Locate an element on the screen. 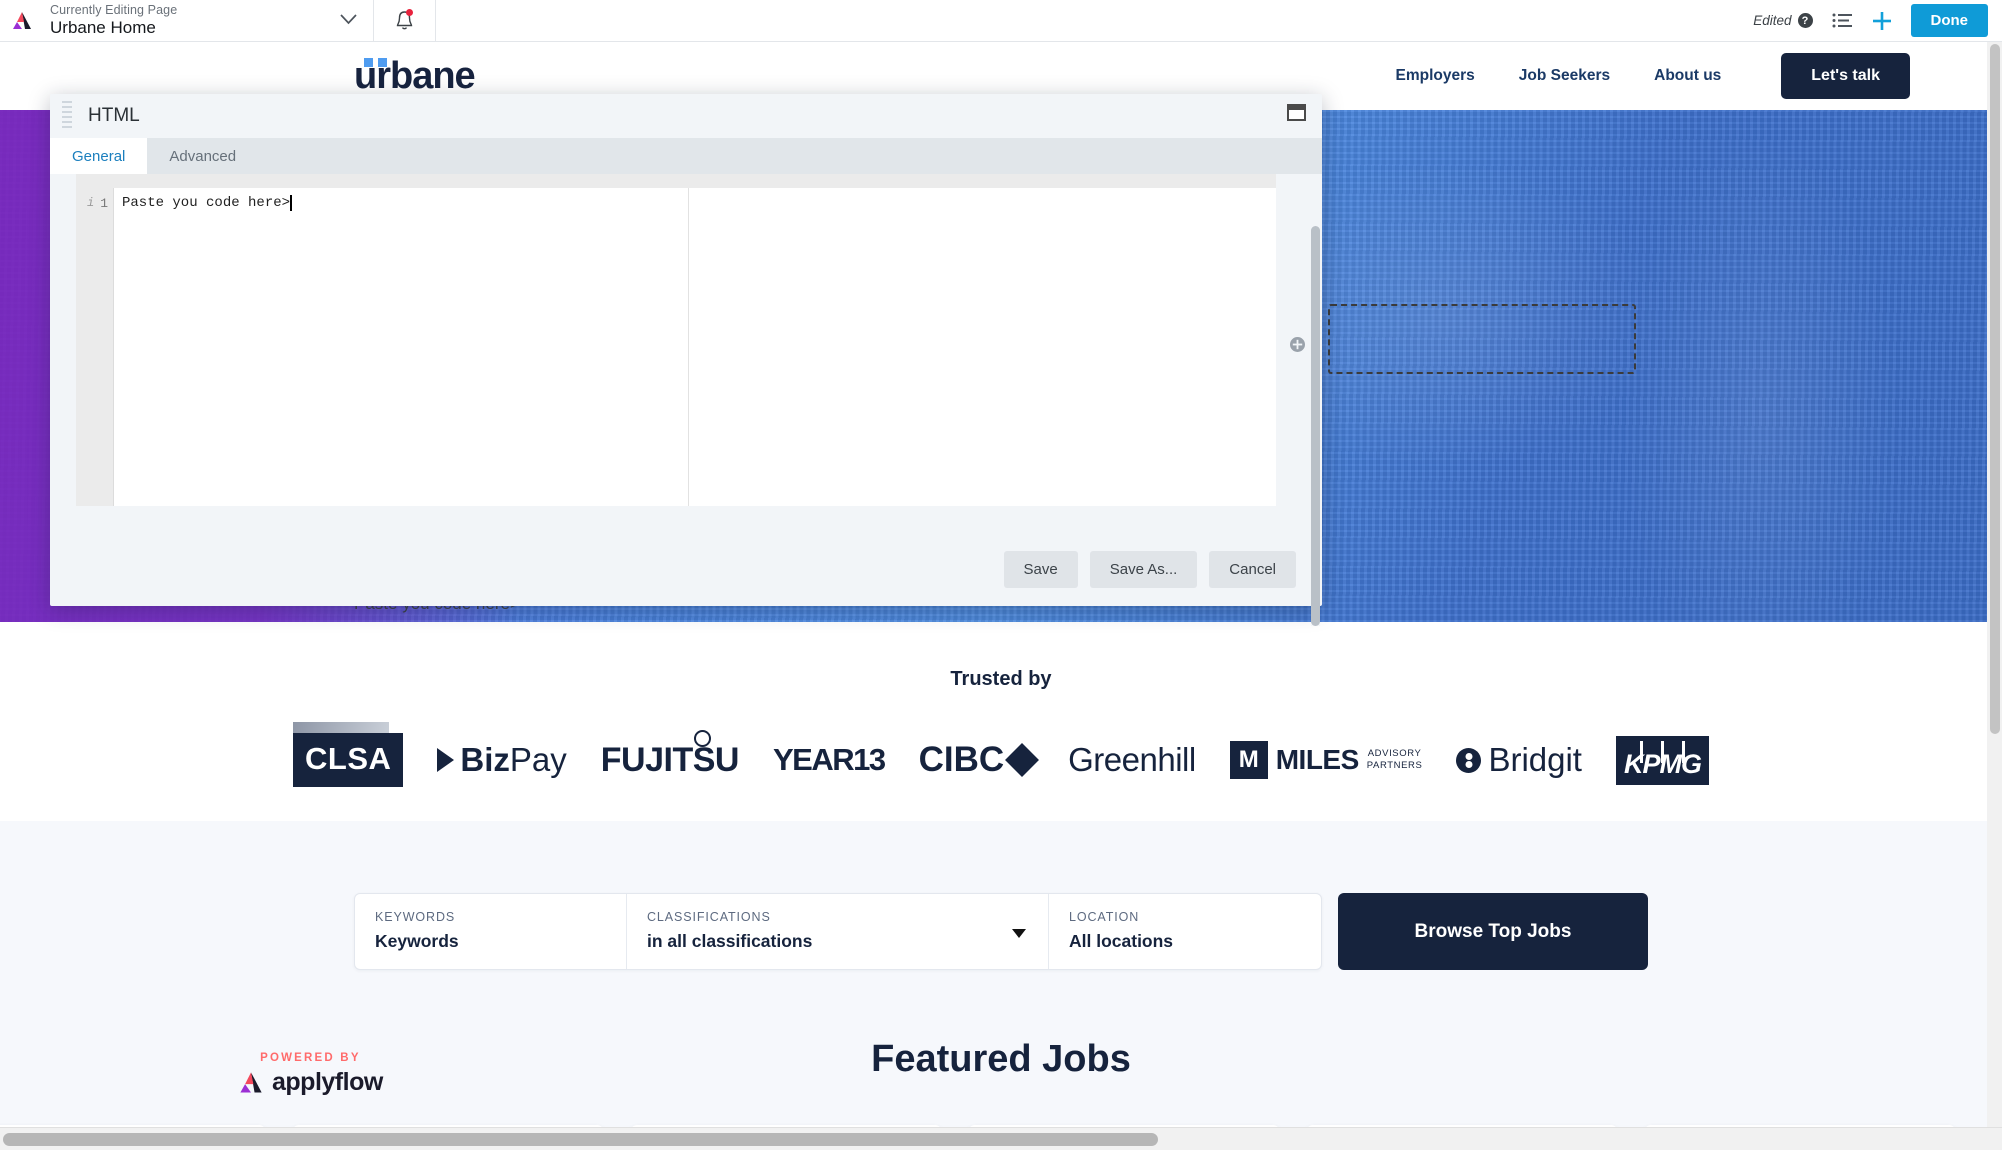  editing-page-label: Currently Editing Page is located at coordinates (114, 9).